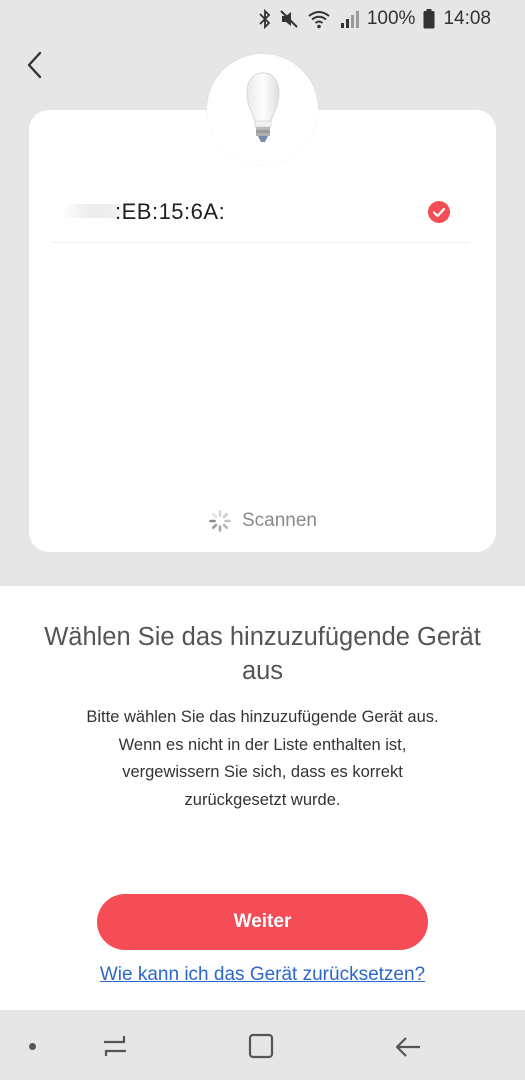 The image size is (525, 1080). Describe the element at coordinates (289, 19) in the screenshot. I see `mute-icon` at that location.